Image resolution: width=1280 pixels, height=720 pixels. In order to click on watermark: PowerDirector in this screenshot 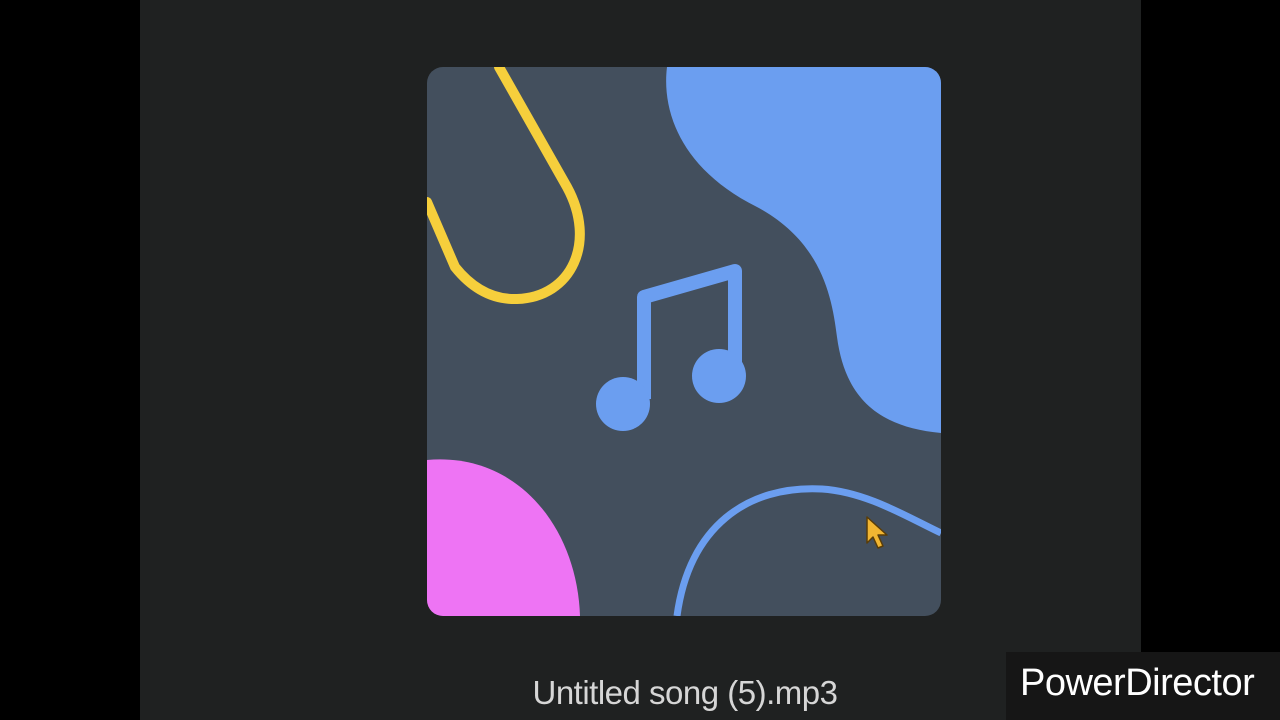, I will do `click(1143, 686)`.